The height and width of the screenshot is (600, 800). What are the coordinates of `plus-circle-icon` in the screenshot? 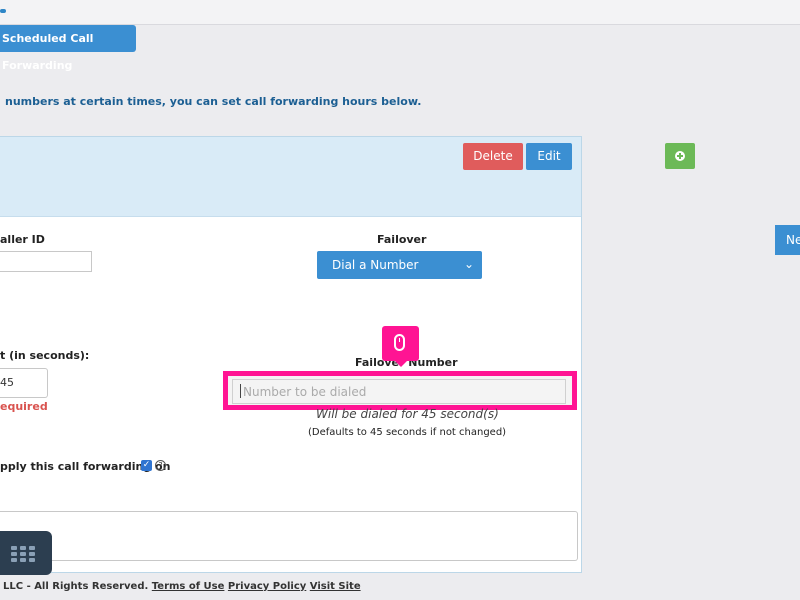 It's located at (680, 156).